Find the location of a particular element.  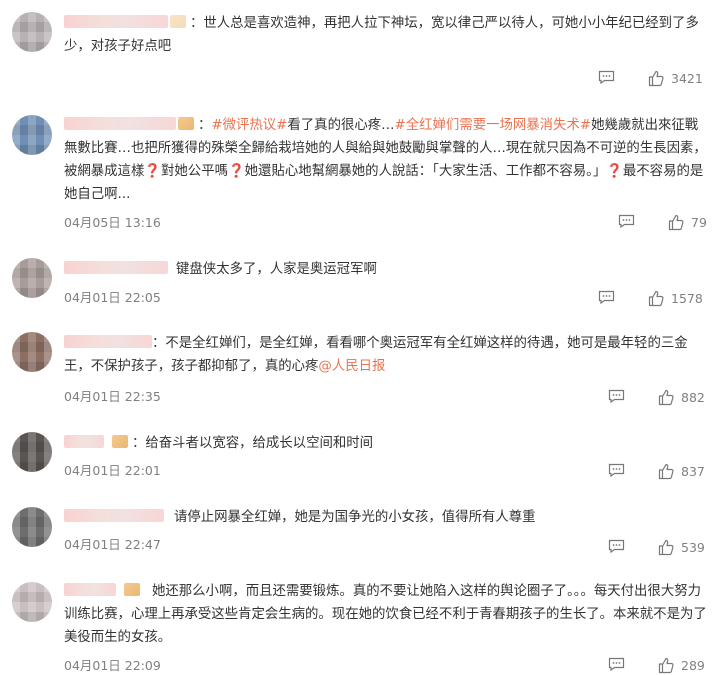

hashtag-link: #全红婵们需要一场网暴消失术# is located at coordinates (493, 125).